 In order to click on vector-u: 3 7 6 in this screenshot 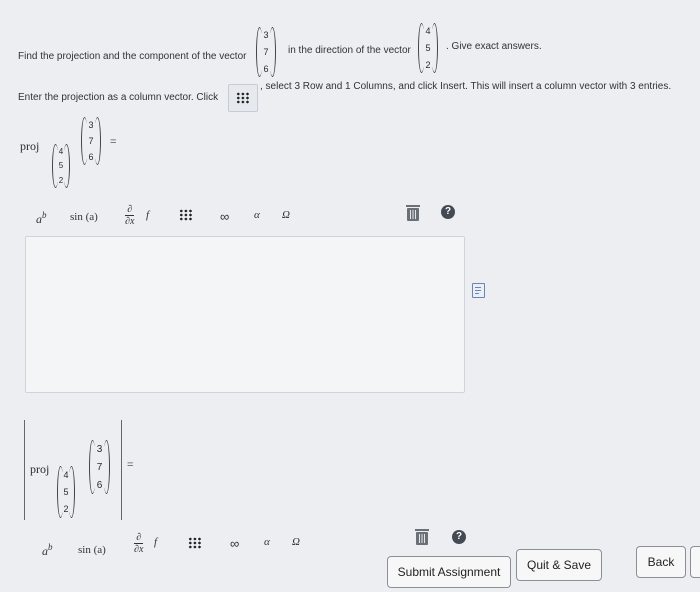, I will do `click(266, 52)`.